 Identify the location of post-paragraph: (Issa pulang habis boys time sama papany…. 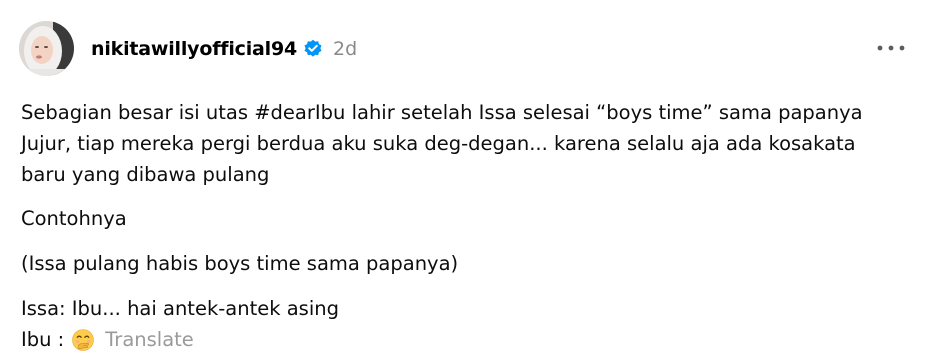
(240, 263).